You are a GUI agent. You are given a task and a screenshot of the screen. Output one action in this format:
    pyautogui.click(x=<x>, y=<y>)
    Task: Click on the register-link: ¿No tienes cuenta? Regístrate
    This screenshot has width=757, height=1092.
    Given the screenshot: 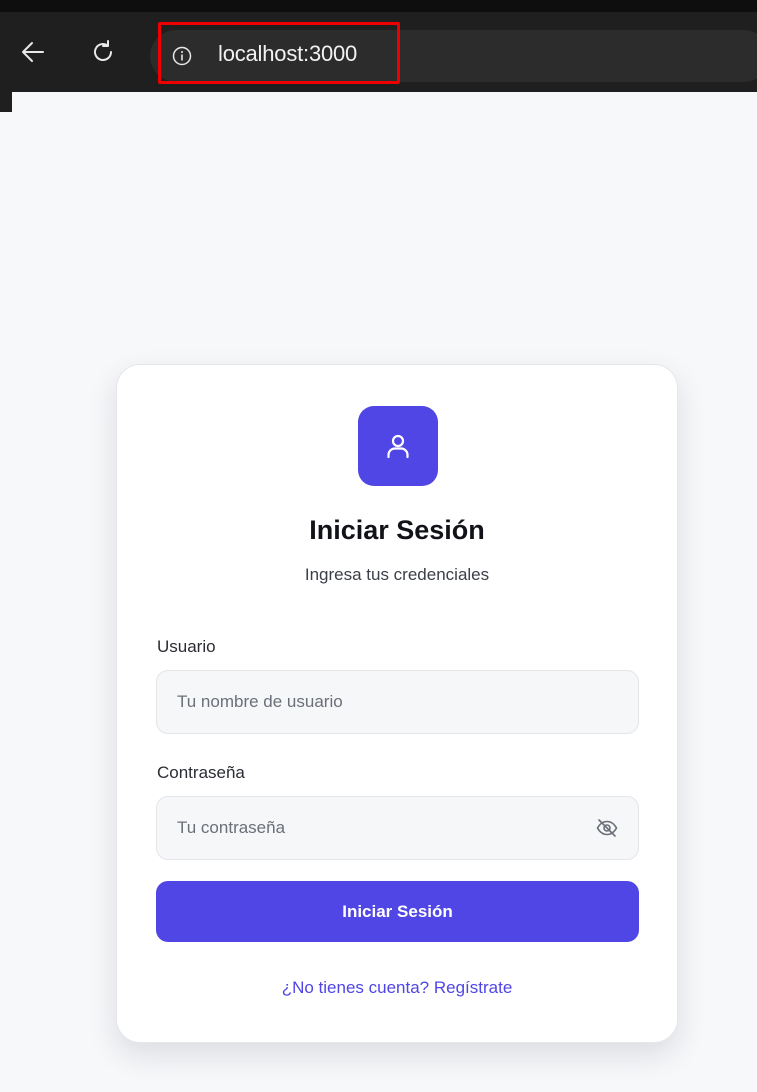 What is the action you would take?
    pyautogui.click(x=397, y=988)
    